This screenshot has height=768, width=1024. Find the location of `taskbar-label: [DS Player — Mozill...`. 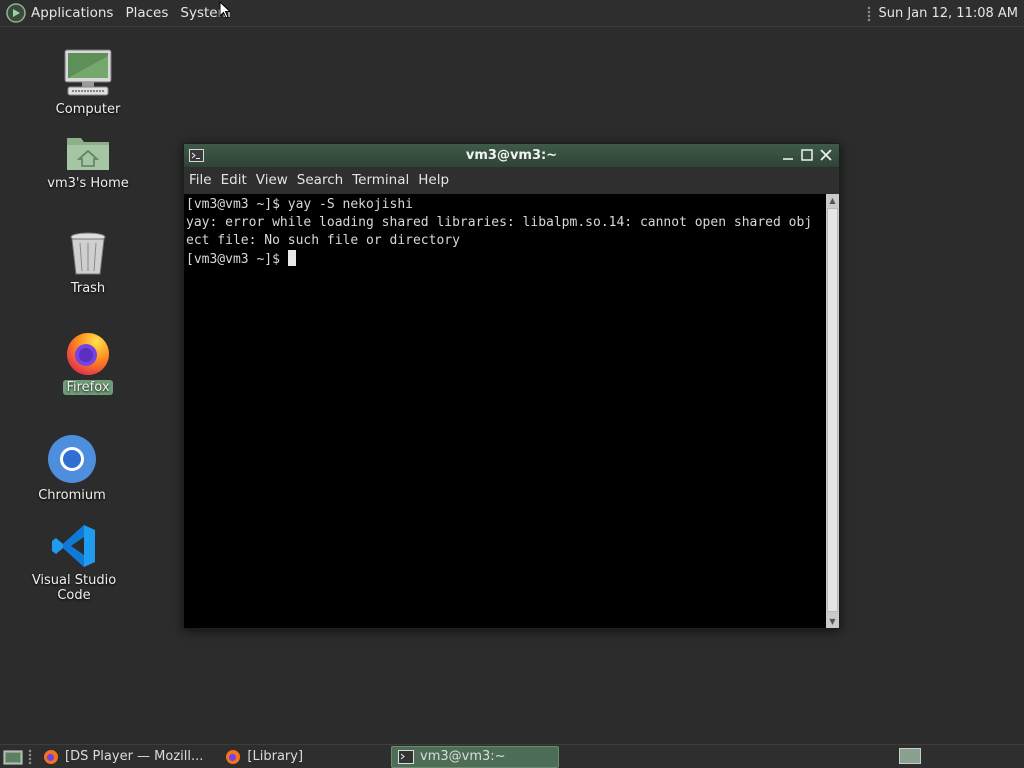

taskbar-label: [DS Player — Mozill... is located at coordinates (134, 756).